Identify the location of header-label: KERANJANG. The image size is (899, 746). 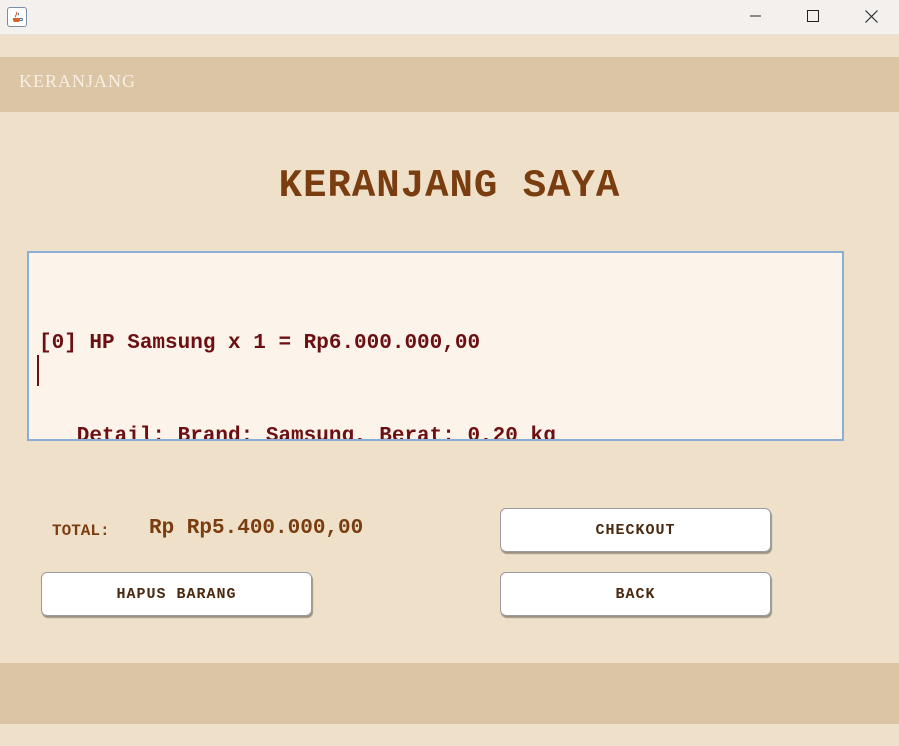
(77, 81).